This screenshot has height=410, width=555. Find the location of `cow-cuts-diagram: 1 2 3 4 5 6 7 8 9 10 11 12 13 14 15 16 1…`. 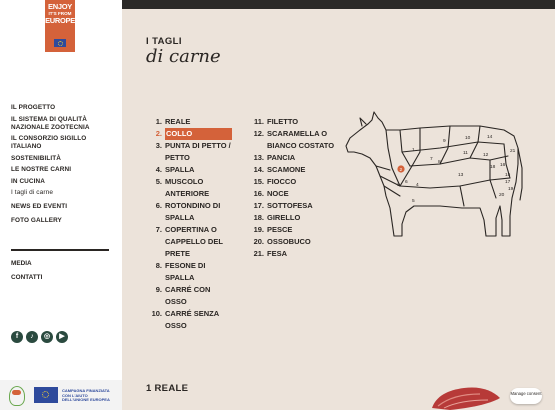

cow-cuts-diagram: 1 2 3 4 5 6 7 8 9 10 11 12 13 14 15 16 1… is located at coordinates (432, 175).